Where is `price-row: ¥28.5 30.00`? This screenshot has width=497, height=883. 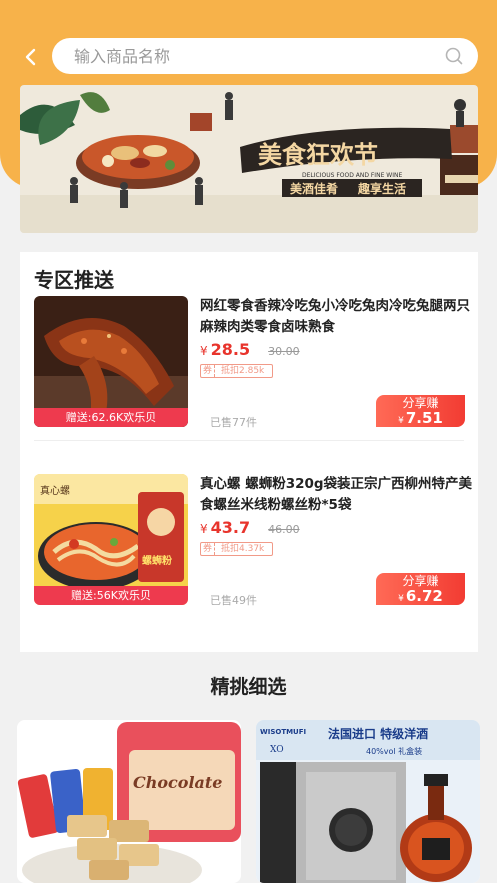 price-row: ¥28.5 30.00 is located at coordinates (250, 351).